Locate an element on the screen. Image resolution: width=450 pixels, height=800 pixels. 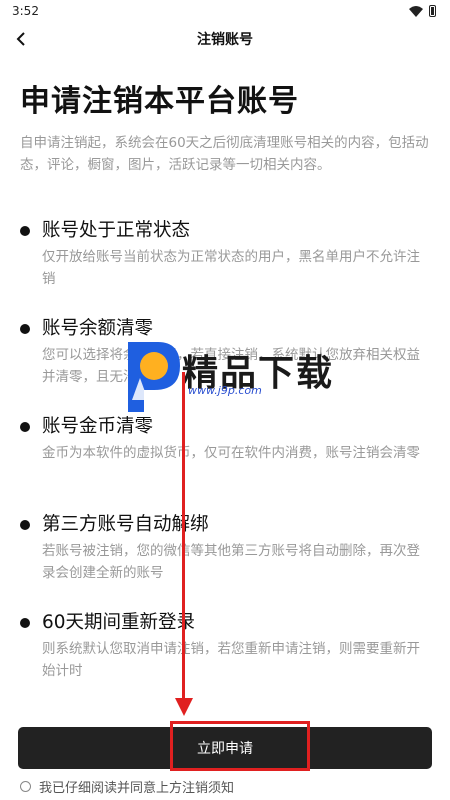
requirement-desc: 则系统默认您取消申请注销，若您重新申请注销，则需要重新开始计时 is located at coordinates (231, 660).